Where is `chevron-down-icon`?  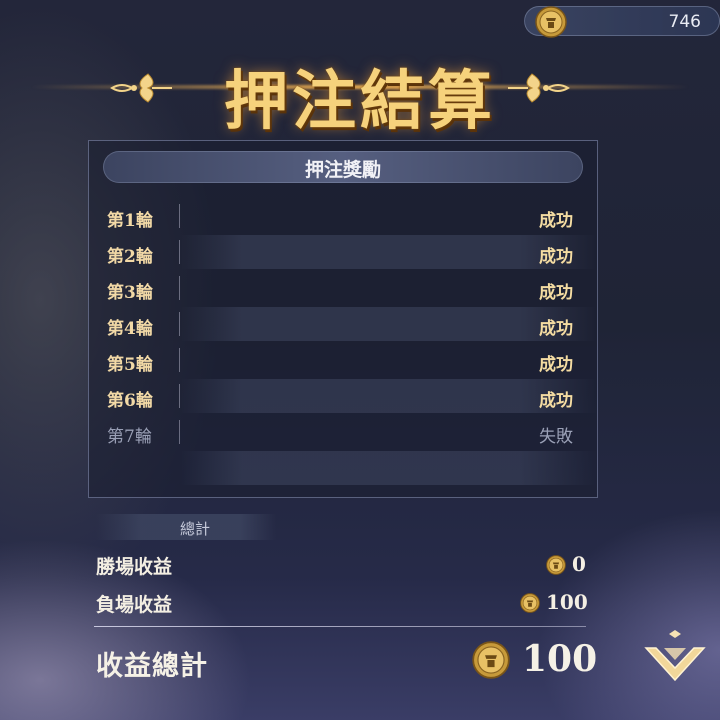
chevron-down-icon is located at coordinates (675, 656).